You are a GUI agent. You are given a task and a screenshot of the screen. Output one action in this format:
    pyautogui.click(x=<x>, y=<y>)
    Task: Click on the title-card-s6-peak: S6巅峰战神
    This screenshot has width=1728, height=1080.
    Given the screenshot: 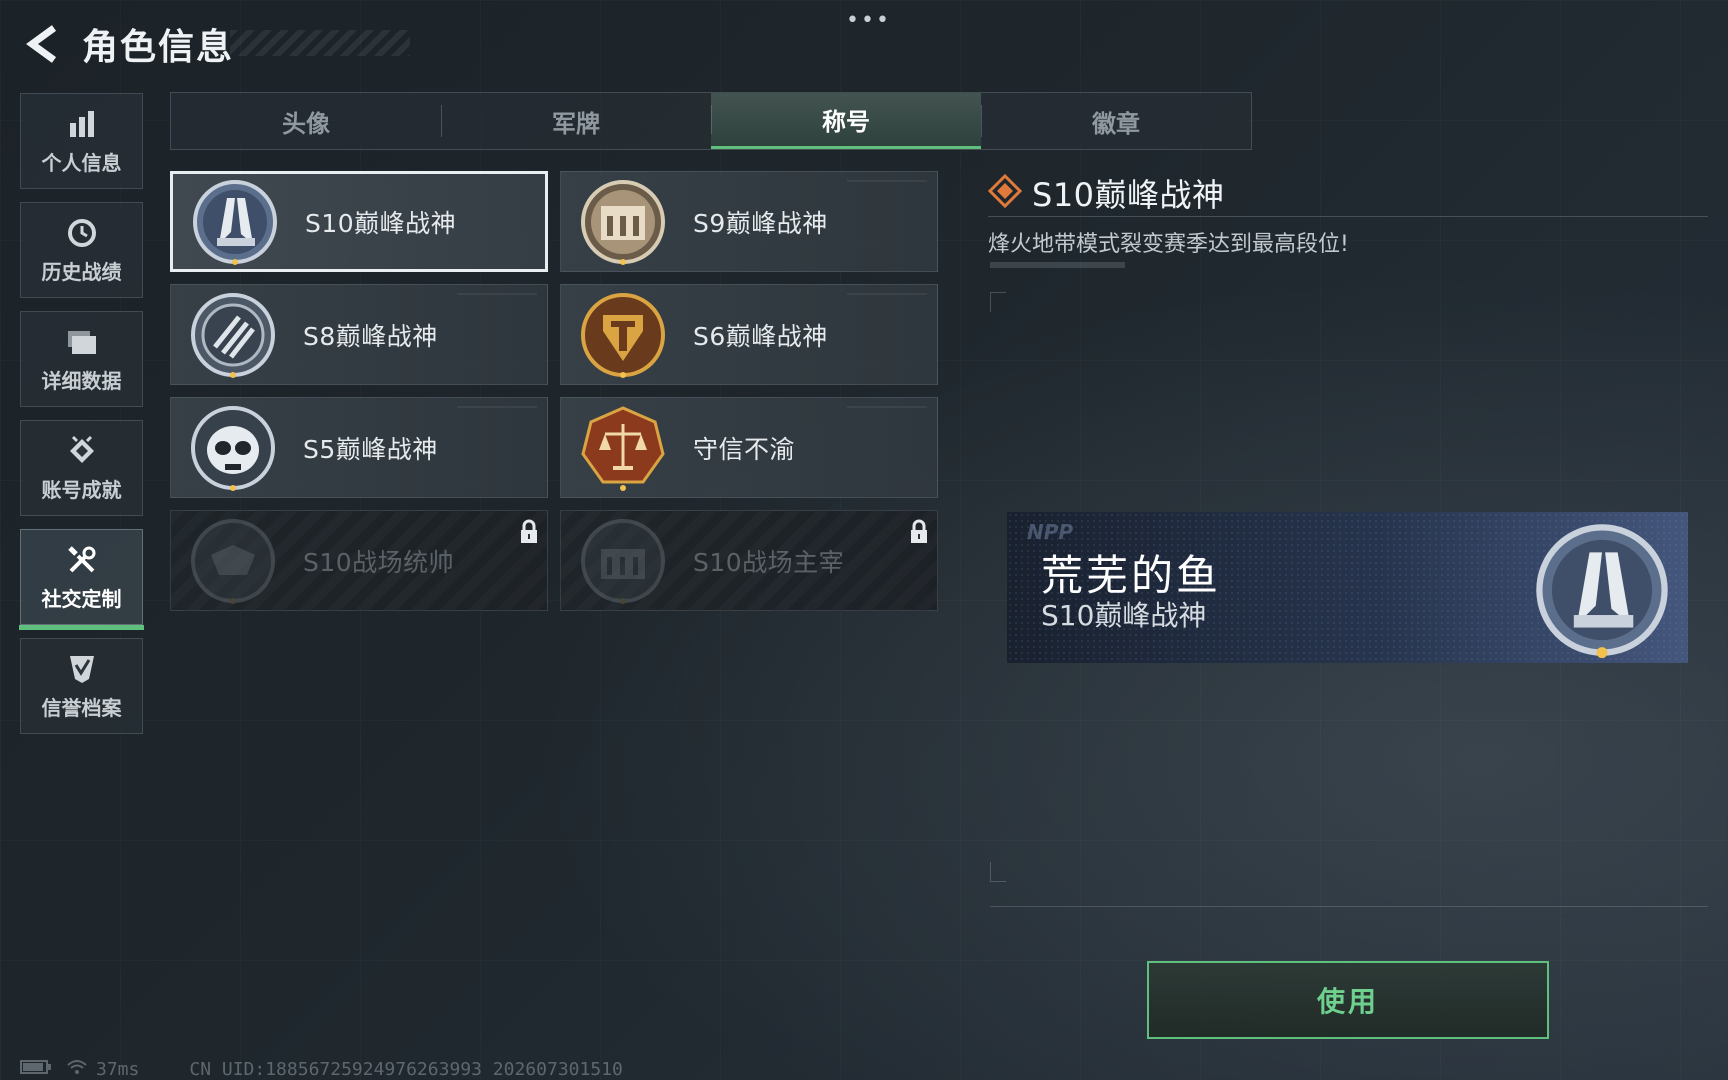 What is the action you would take?
    pyautogui.click(x=749, y=334)
    